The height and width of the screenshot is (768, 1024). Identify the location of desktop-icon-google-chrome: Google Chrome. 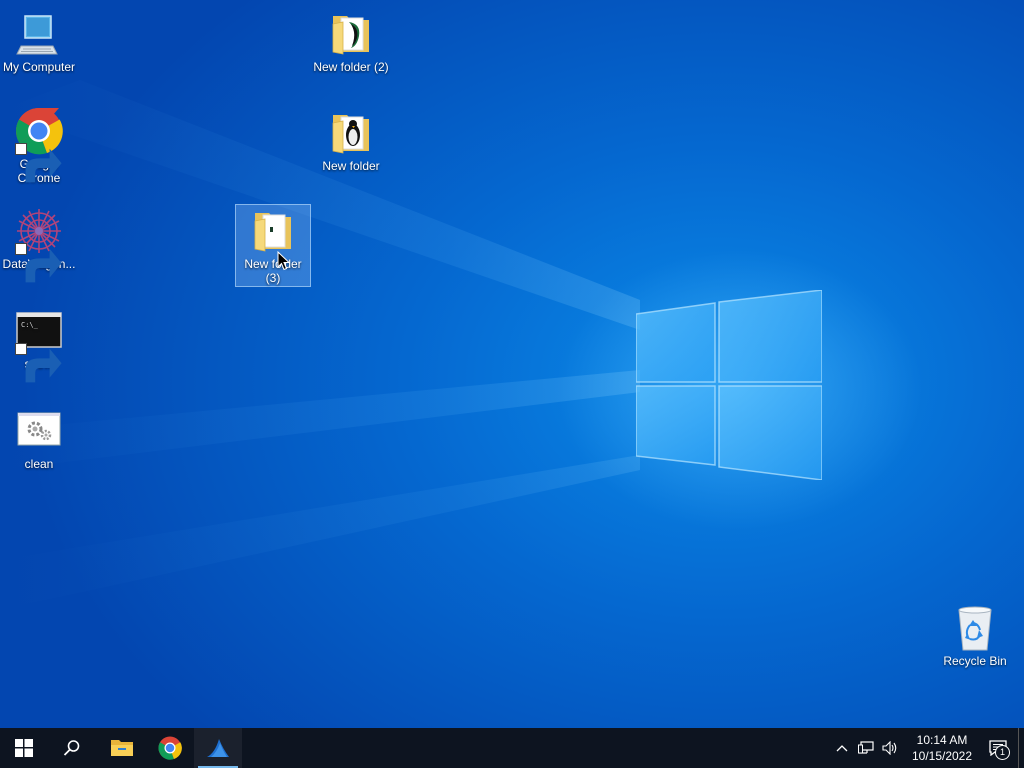
(39, 145).